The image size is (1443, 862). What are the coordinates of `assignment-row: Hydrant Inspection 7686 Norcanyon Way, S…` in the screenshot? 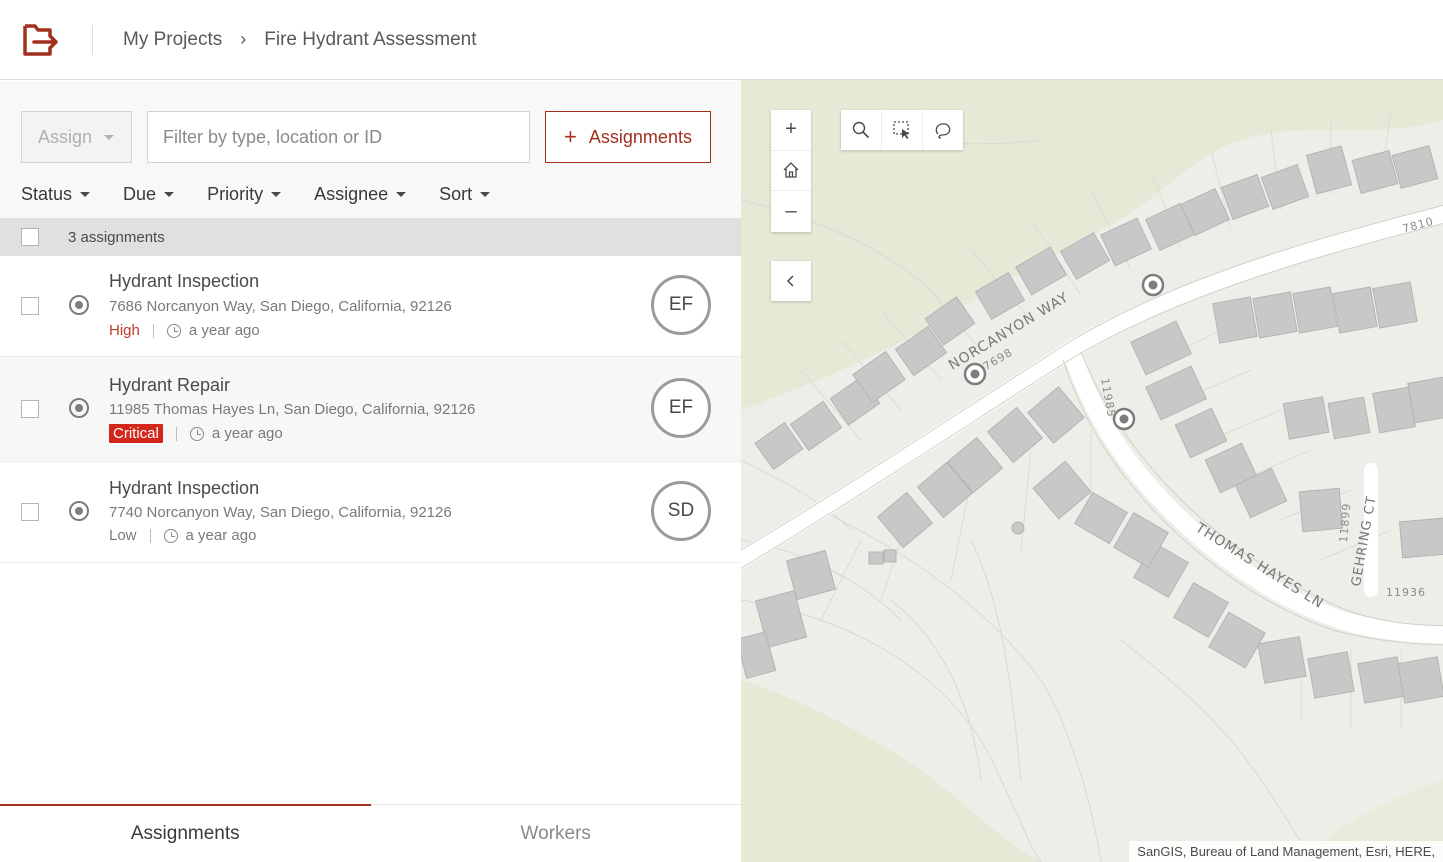 It's located at (370, 306).